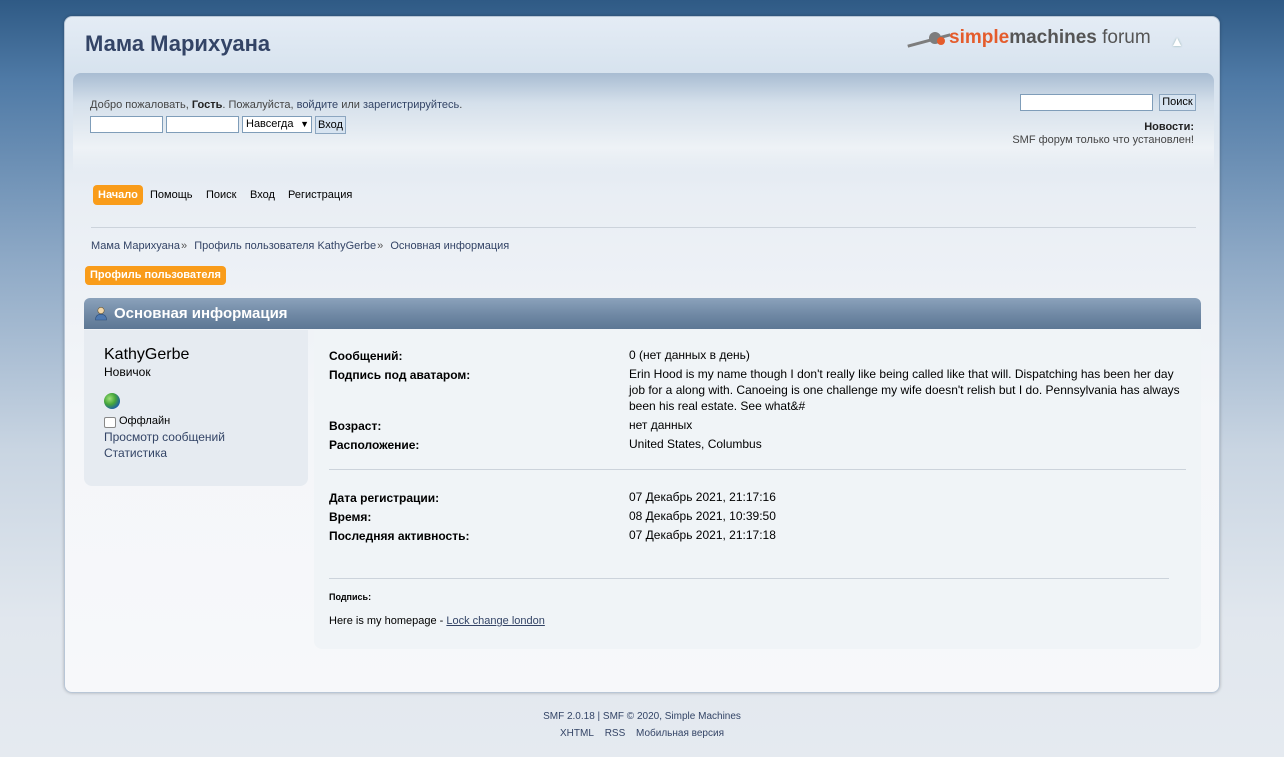 This screenshot has height=757, width=1284. What do you see at coordinates (177, 44) in the screenshot?
I see `forum-title: Мама Марихуана` at bounding box center [177, 44].